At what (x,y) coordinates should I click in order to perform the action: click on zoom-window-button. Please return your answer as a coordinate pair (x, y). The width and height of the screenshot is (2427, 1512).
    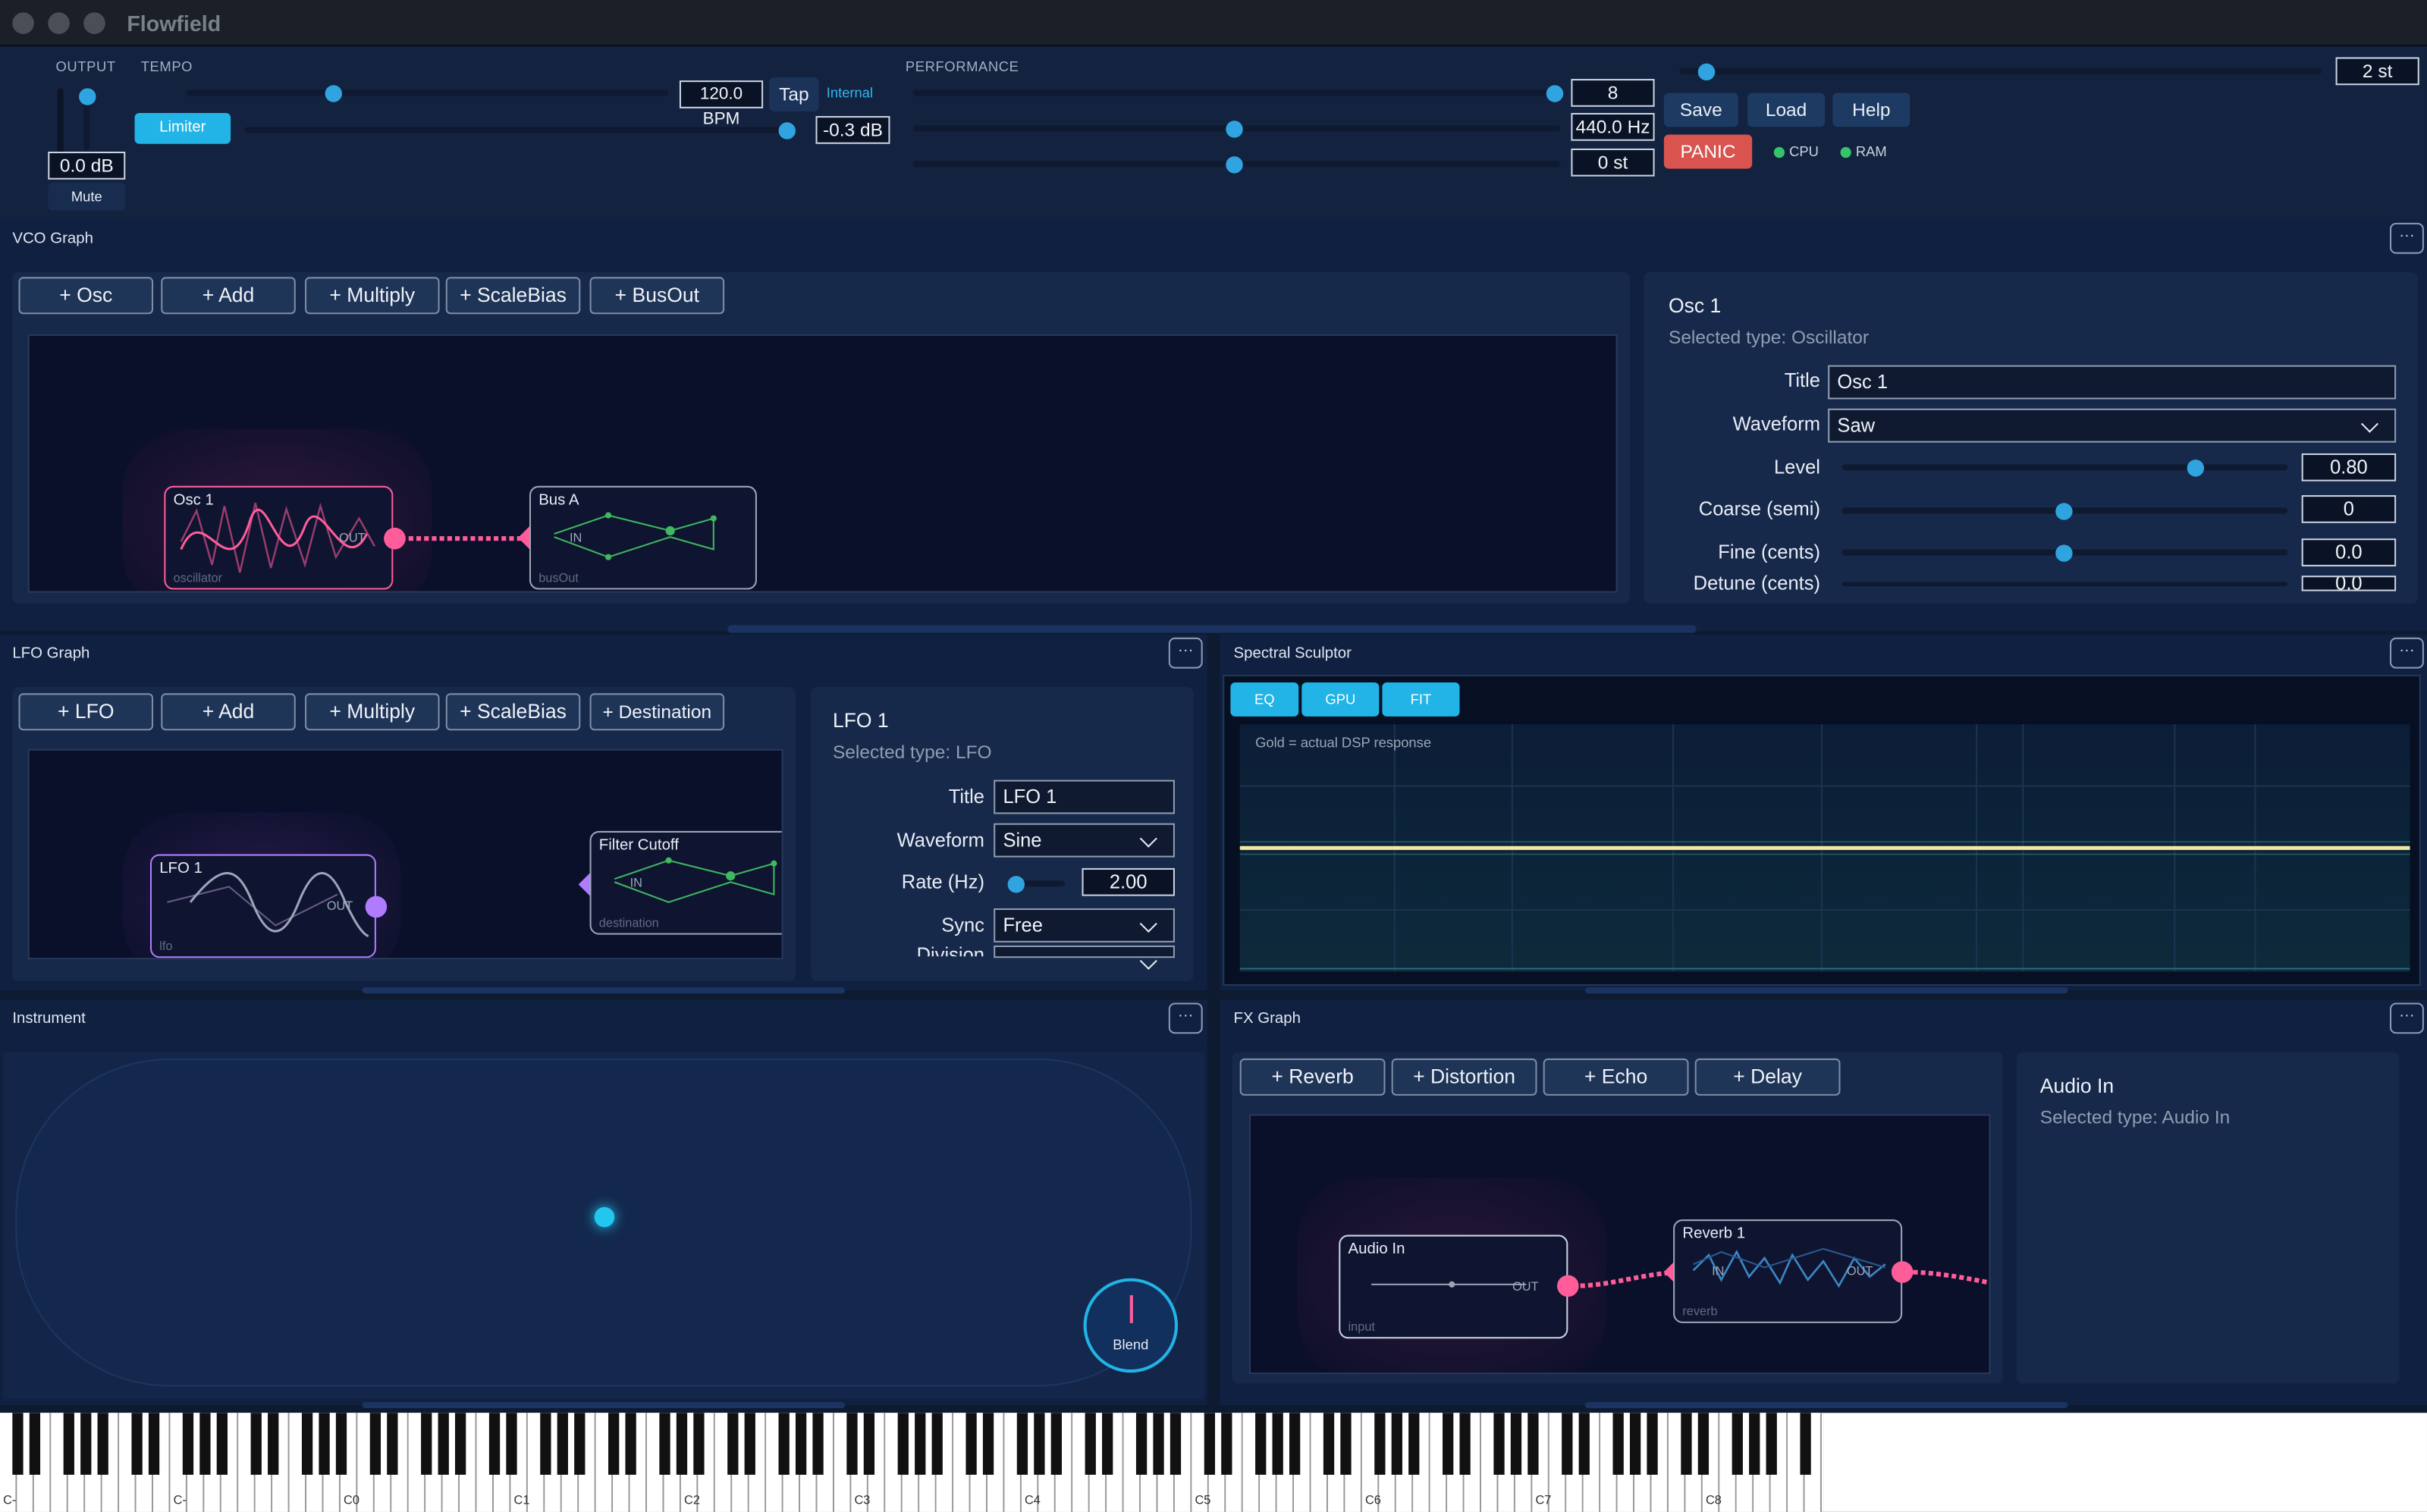
    Looking at the image, I should click on (94, 23).